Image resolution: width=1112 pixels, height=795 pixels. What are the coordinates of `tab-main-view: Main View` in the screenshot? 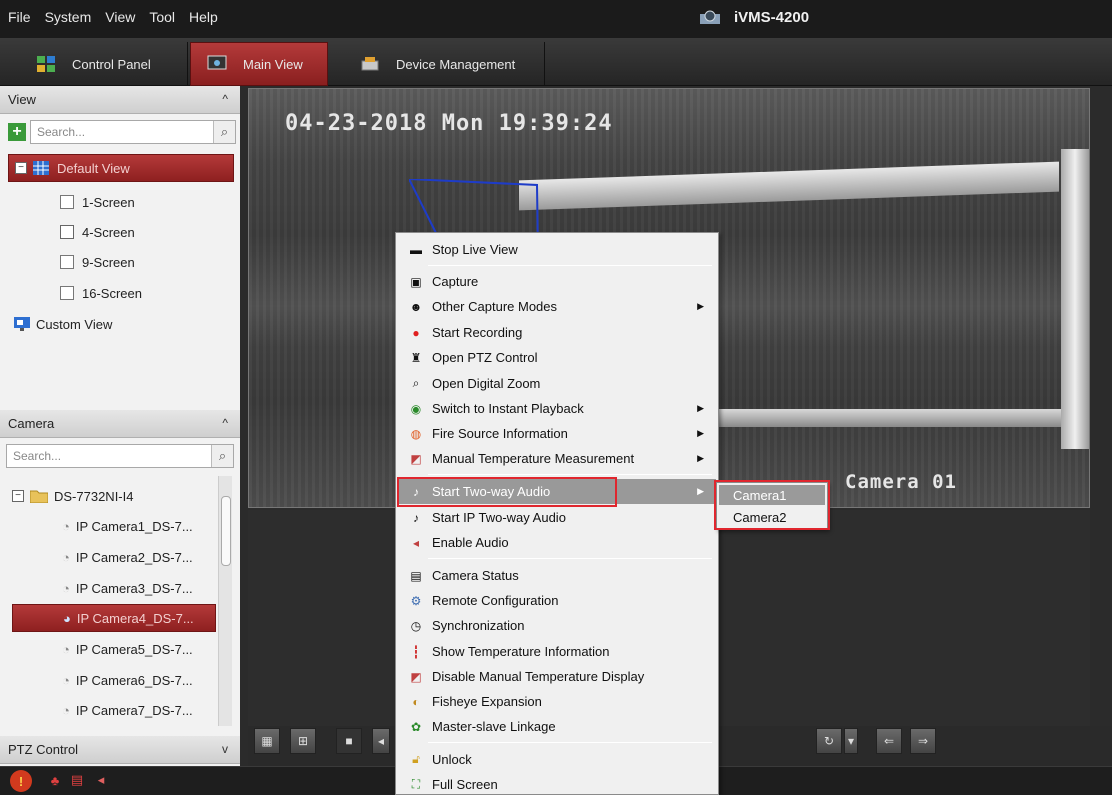 It's located at (259, 64).